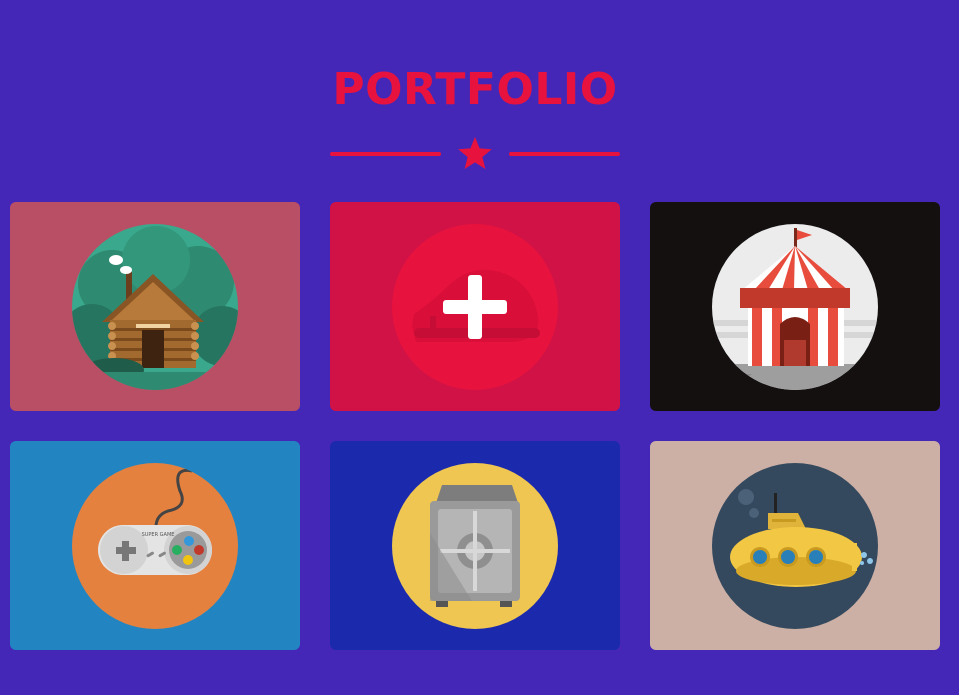 This screenshot has height=695, width=959. I want to click on portfolio-item-safe, so click(475, 545).